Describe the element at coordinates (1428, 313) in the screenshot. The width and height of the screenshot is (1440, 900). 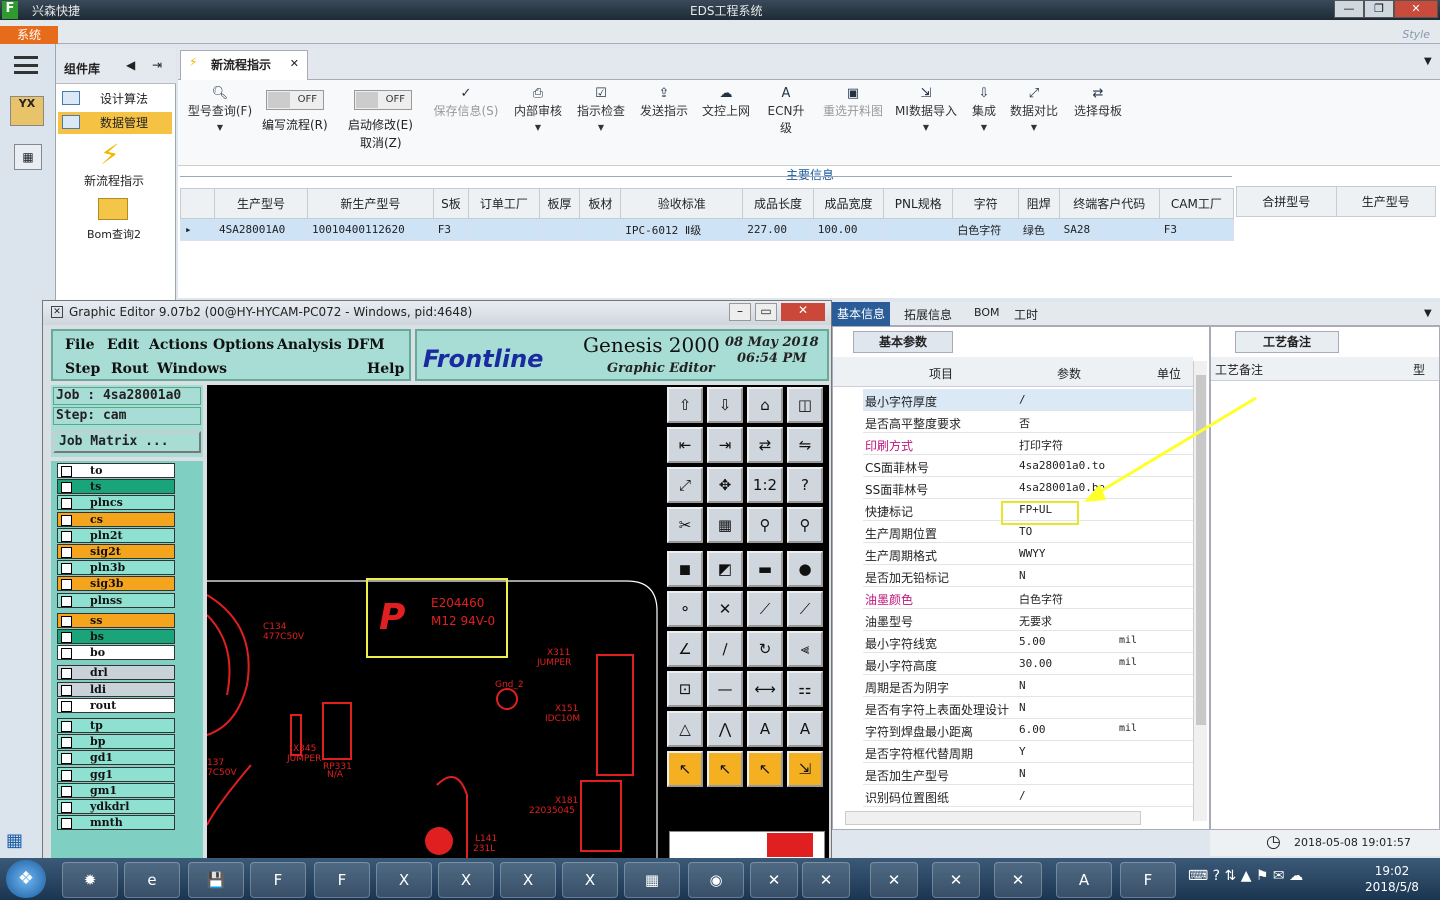
I see `dropdown-icon: ▼` at that location.